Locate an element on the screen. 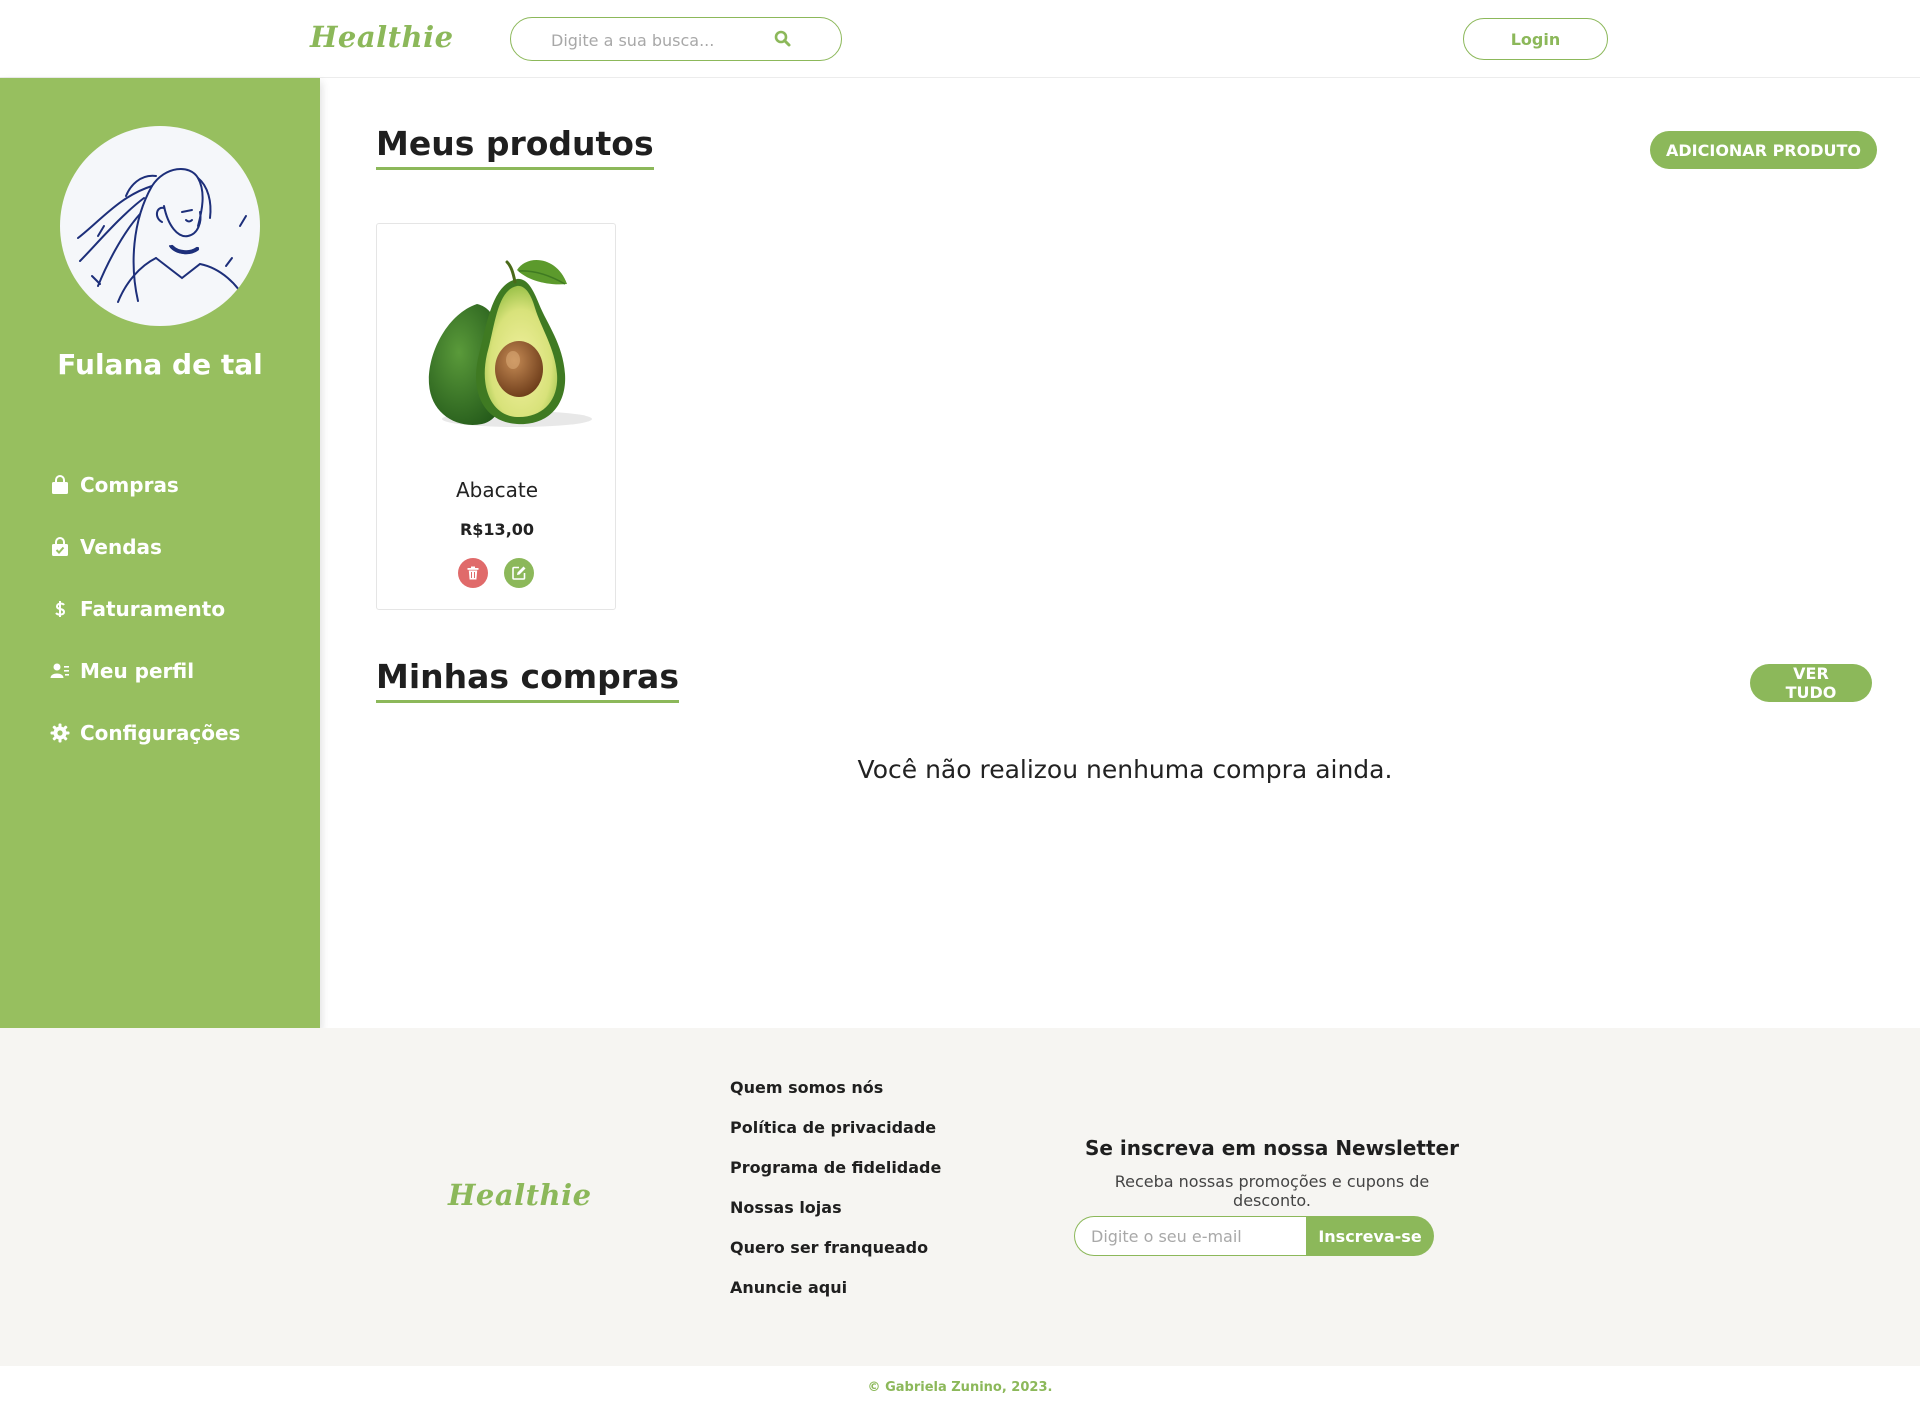  footer-link: Quem somos nós is located at coordinates (835, 1098).